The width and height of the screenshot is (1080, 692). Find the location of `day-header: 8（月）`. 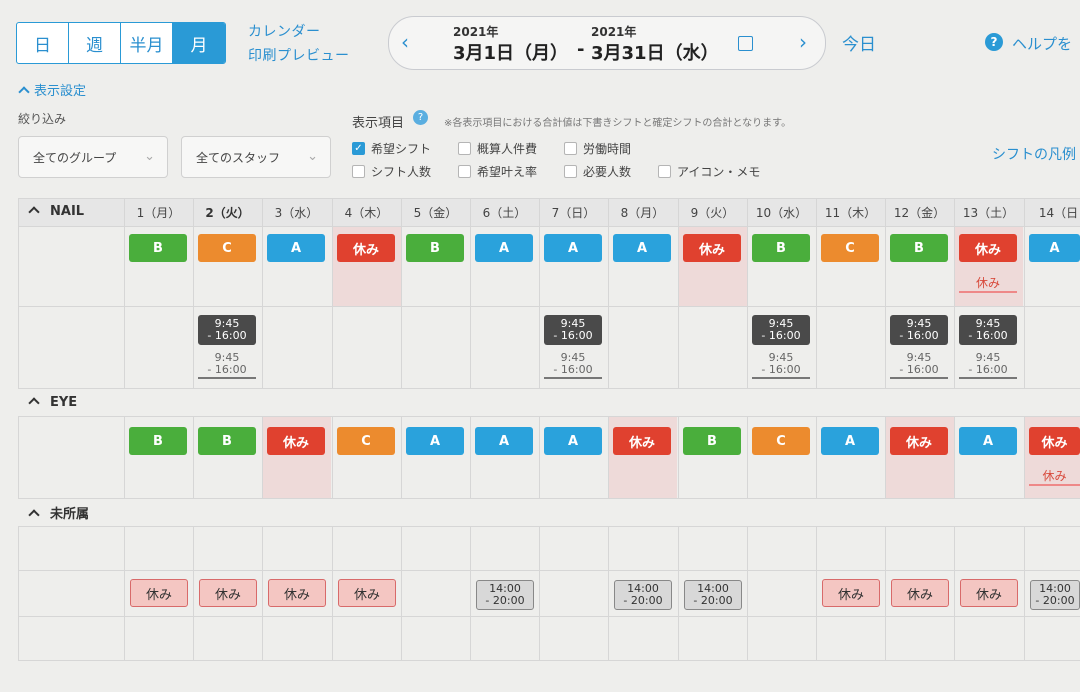

day-header: 8（月） is located at coordinates (642, 213).